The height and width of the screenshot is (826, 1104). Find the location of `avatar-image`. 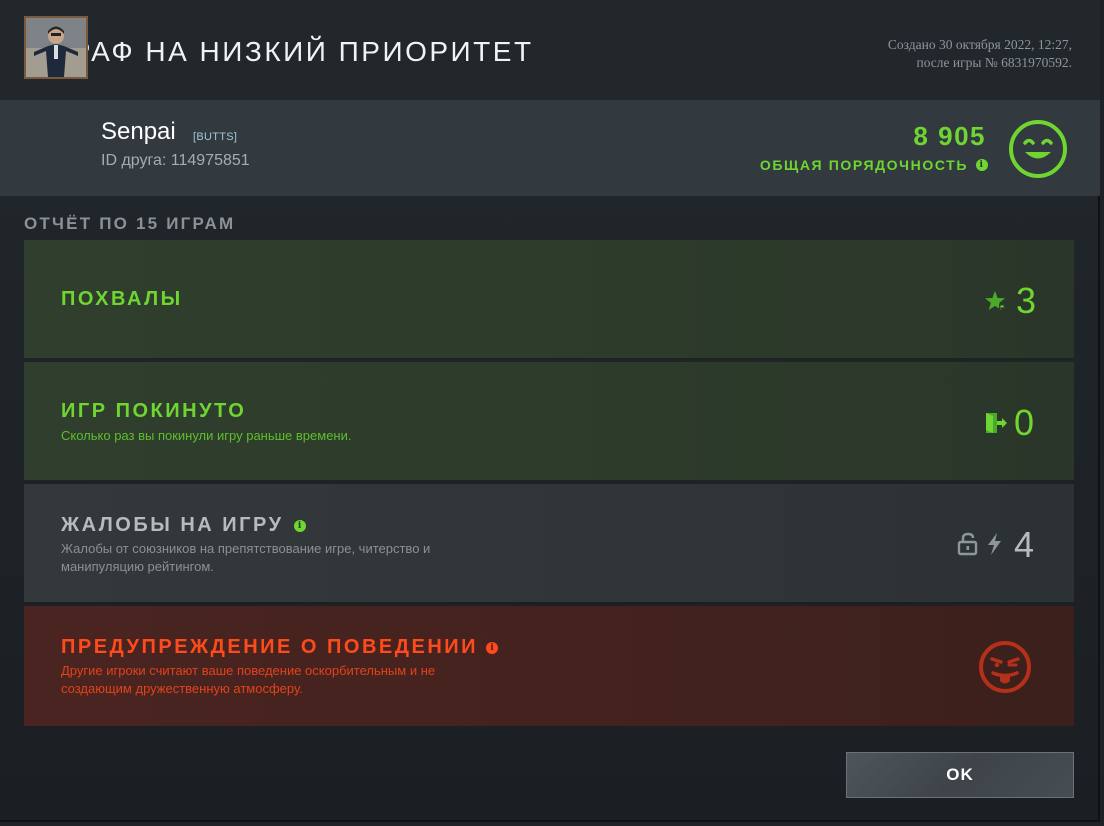

avatar-image is located at coordinates (56, 47).